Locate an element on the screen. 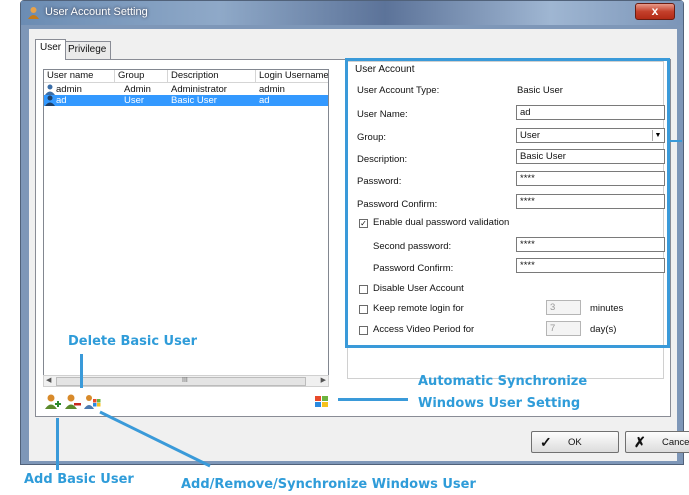 Image resolution: width=689 pixels, height=495 pixels. cell-user-name: ad is located at coordinates (61, 100).